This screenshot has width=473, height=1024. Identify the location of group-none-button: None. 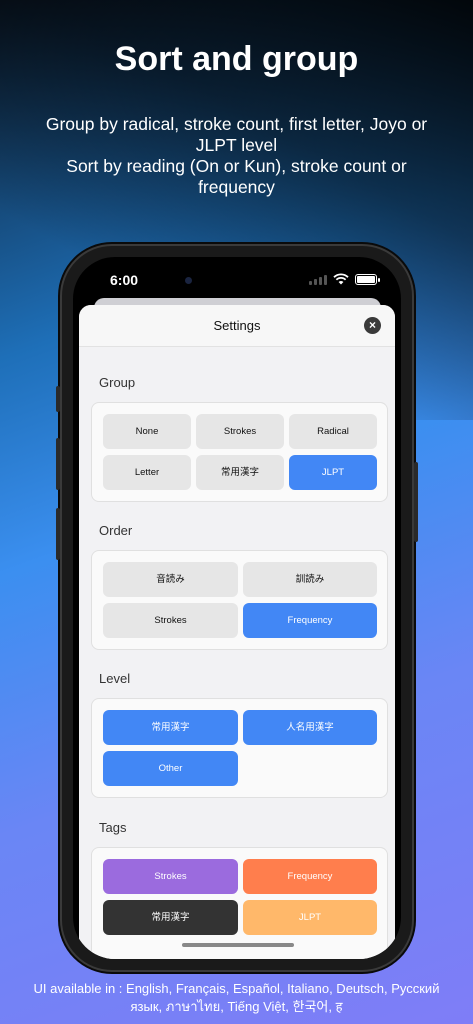
(147, 431).